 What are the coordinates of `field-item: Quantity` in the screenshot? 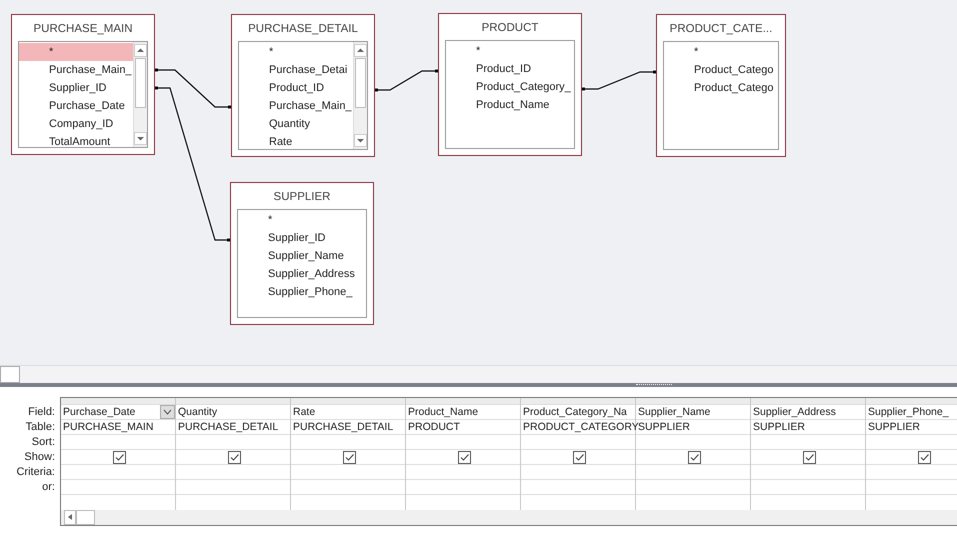 It's located at (296, 124).